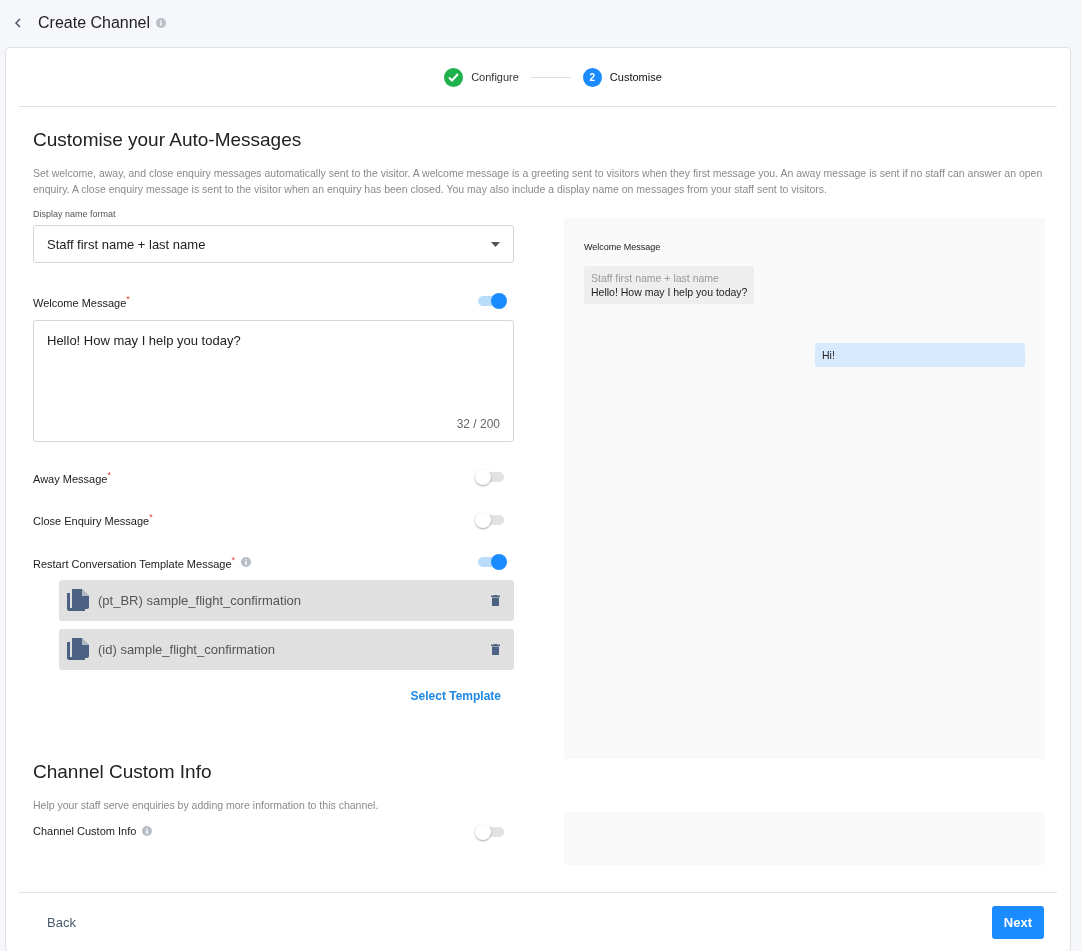 The height and width of the screenshot is (951, 1082). Describe the element at coordinates (495, 244) in the screenshot. I see `caret-icon` at that location.